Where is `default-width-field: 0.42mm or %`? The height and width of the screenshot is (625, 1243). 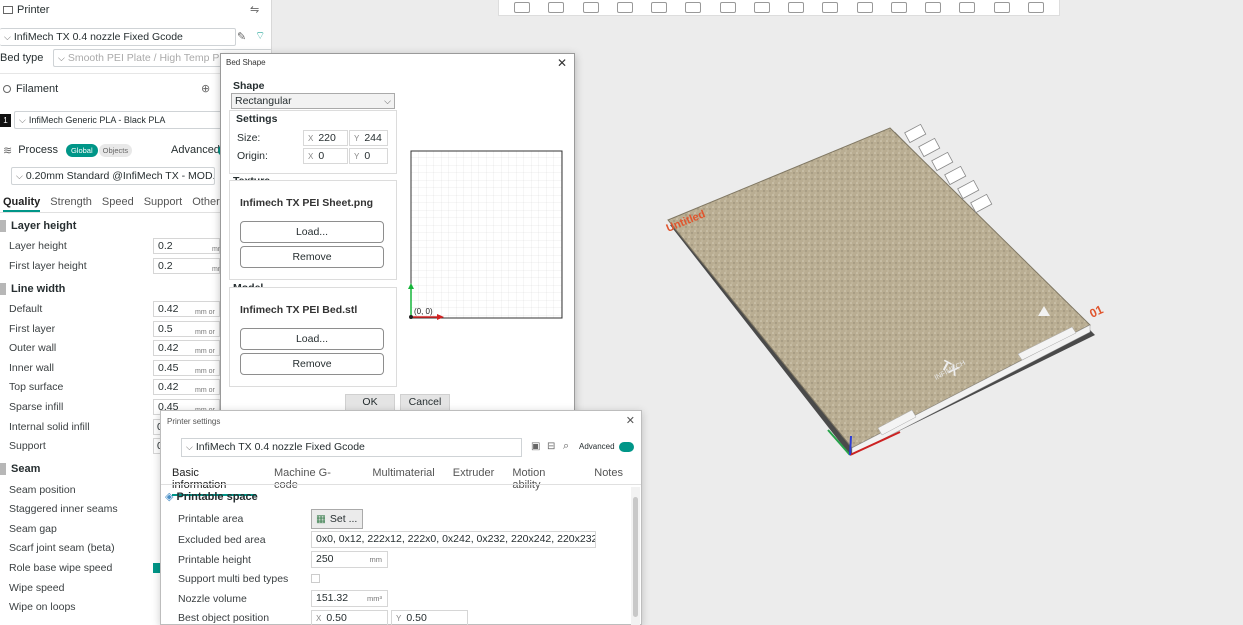
default-width-field: 0.42mm or % is located at coordinates (186, 315).